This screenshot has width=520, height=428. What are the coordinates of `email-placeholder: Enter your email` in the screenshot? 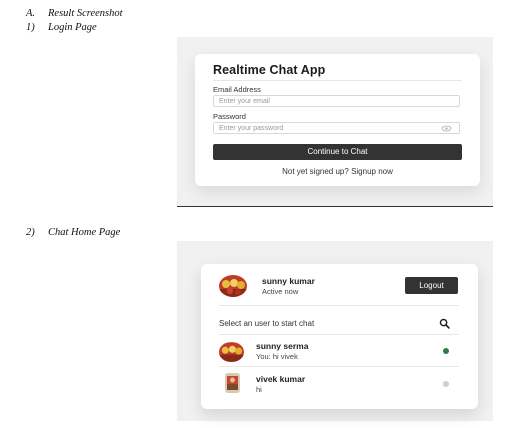 It's located at (244, 101).